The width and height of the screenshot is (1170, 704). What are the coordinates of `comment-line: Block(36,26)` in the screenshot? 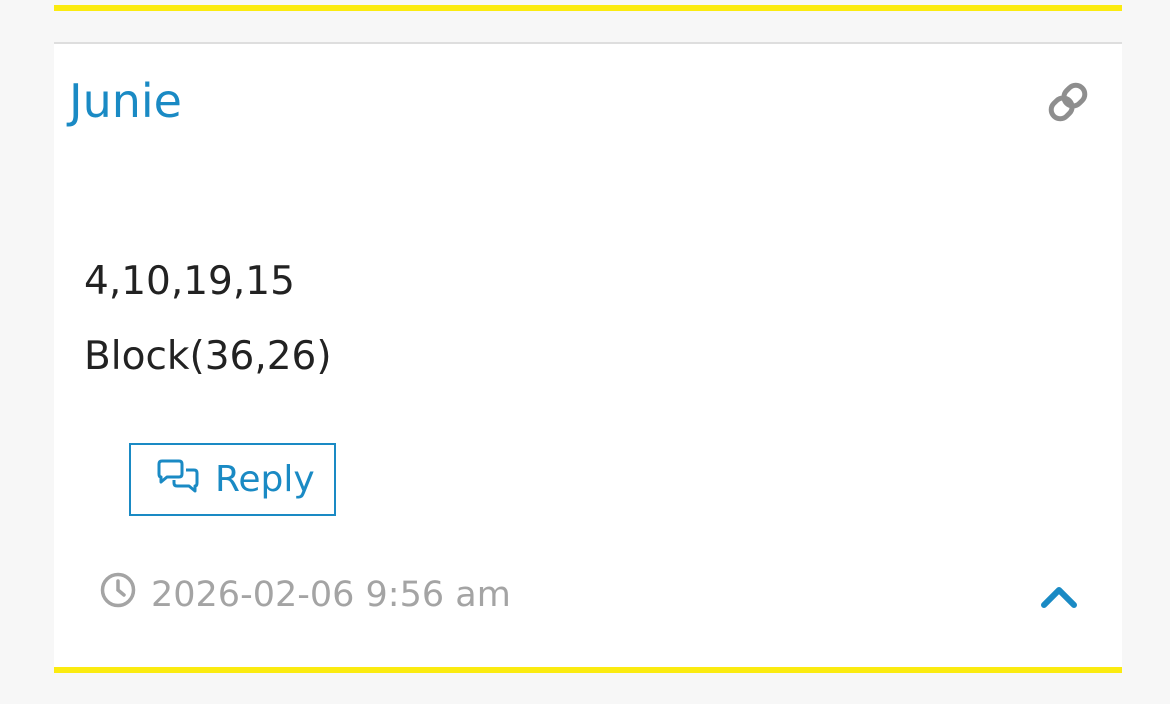 It's located at (208, 356).